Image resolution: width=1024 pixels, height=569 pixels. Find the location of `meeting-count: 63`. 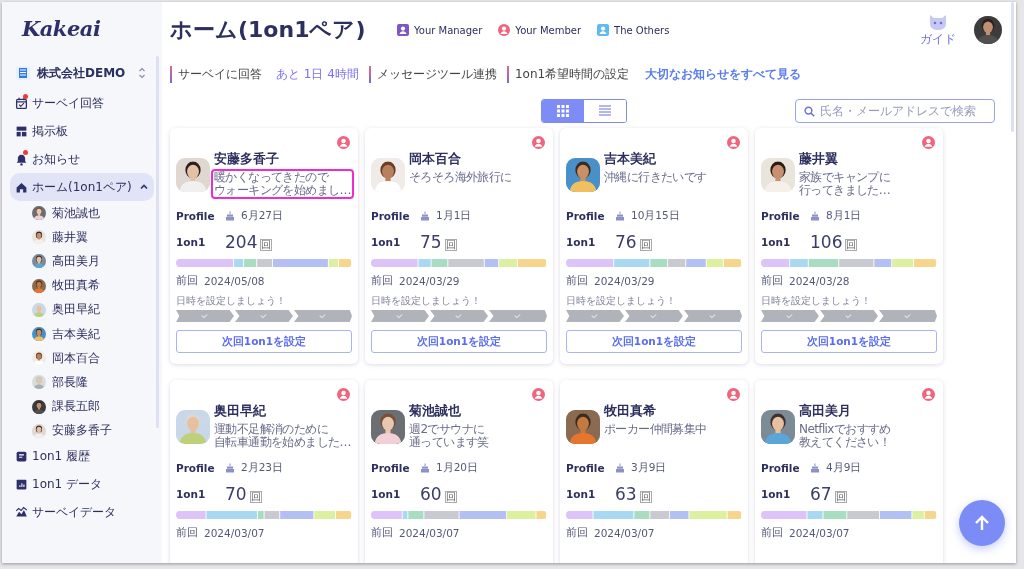

meeting-count: 63 is located at coordinates (626, 494).